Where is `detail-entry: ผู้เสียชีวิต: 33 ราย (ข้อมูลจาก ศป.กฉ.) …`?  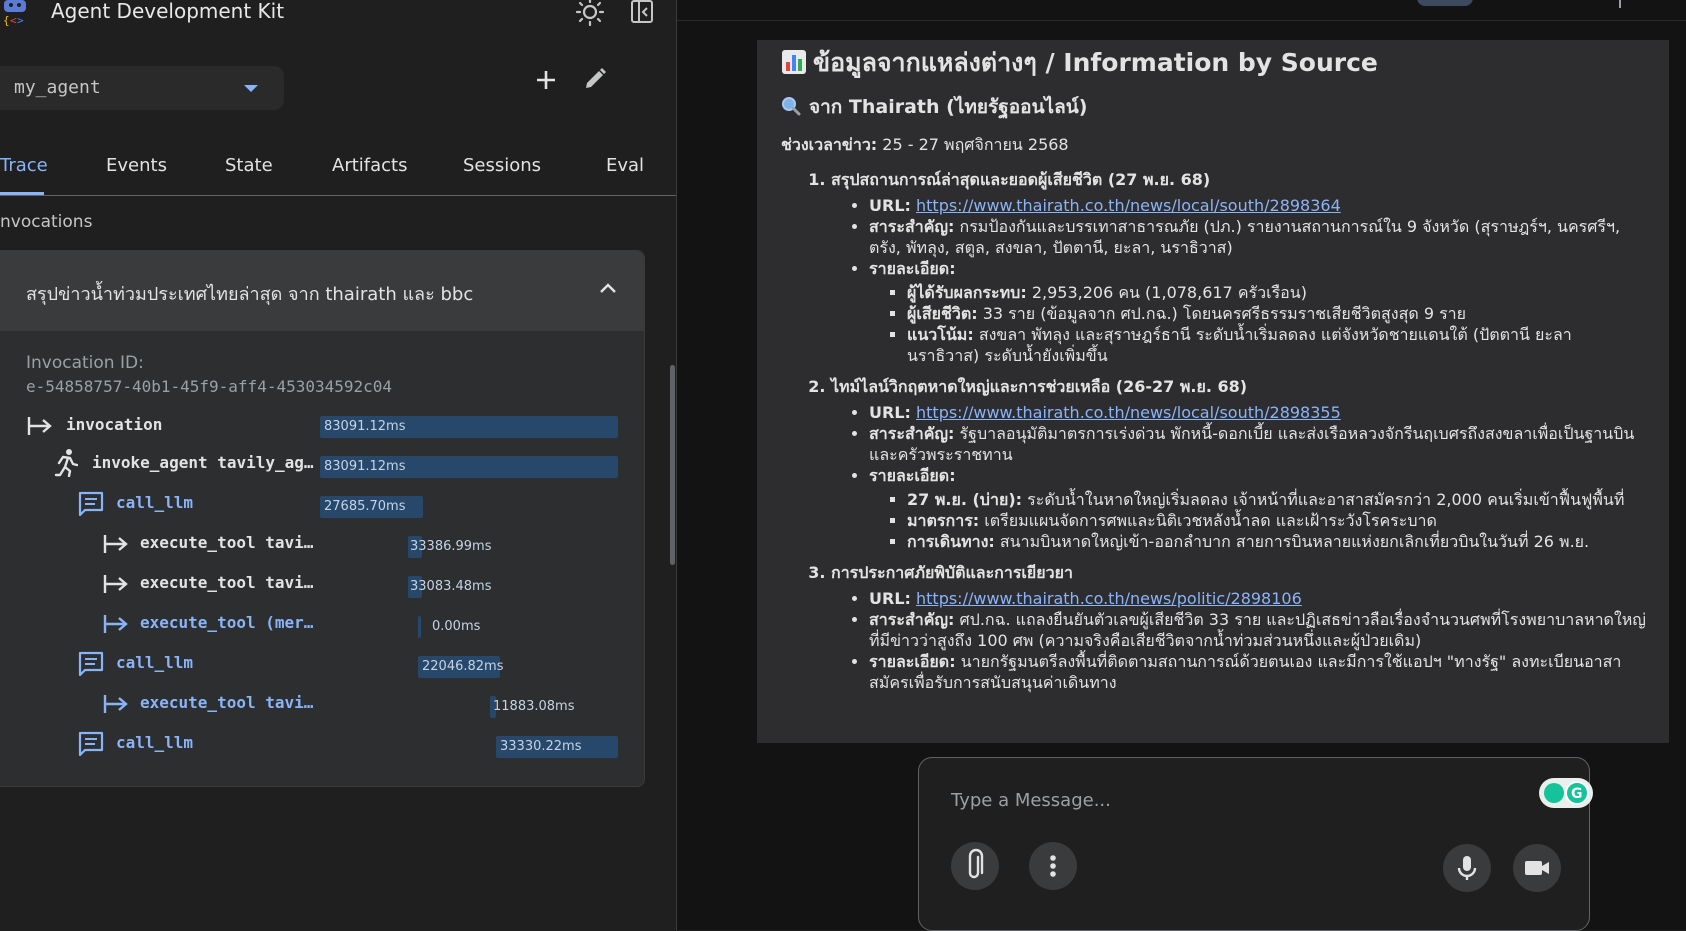 detail-entry: ผู้เสียชีวิต: 33 ราย (ข้อมูลจาก ศป.กฉ.) … is located at coordinates (1278, 313).